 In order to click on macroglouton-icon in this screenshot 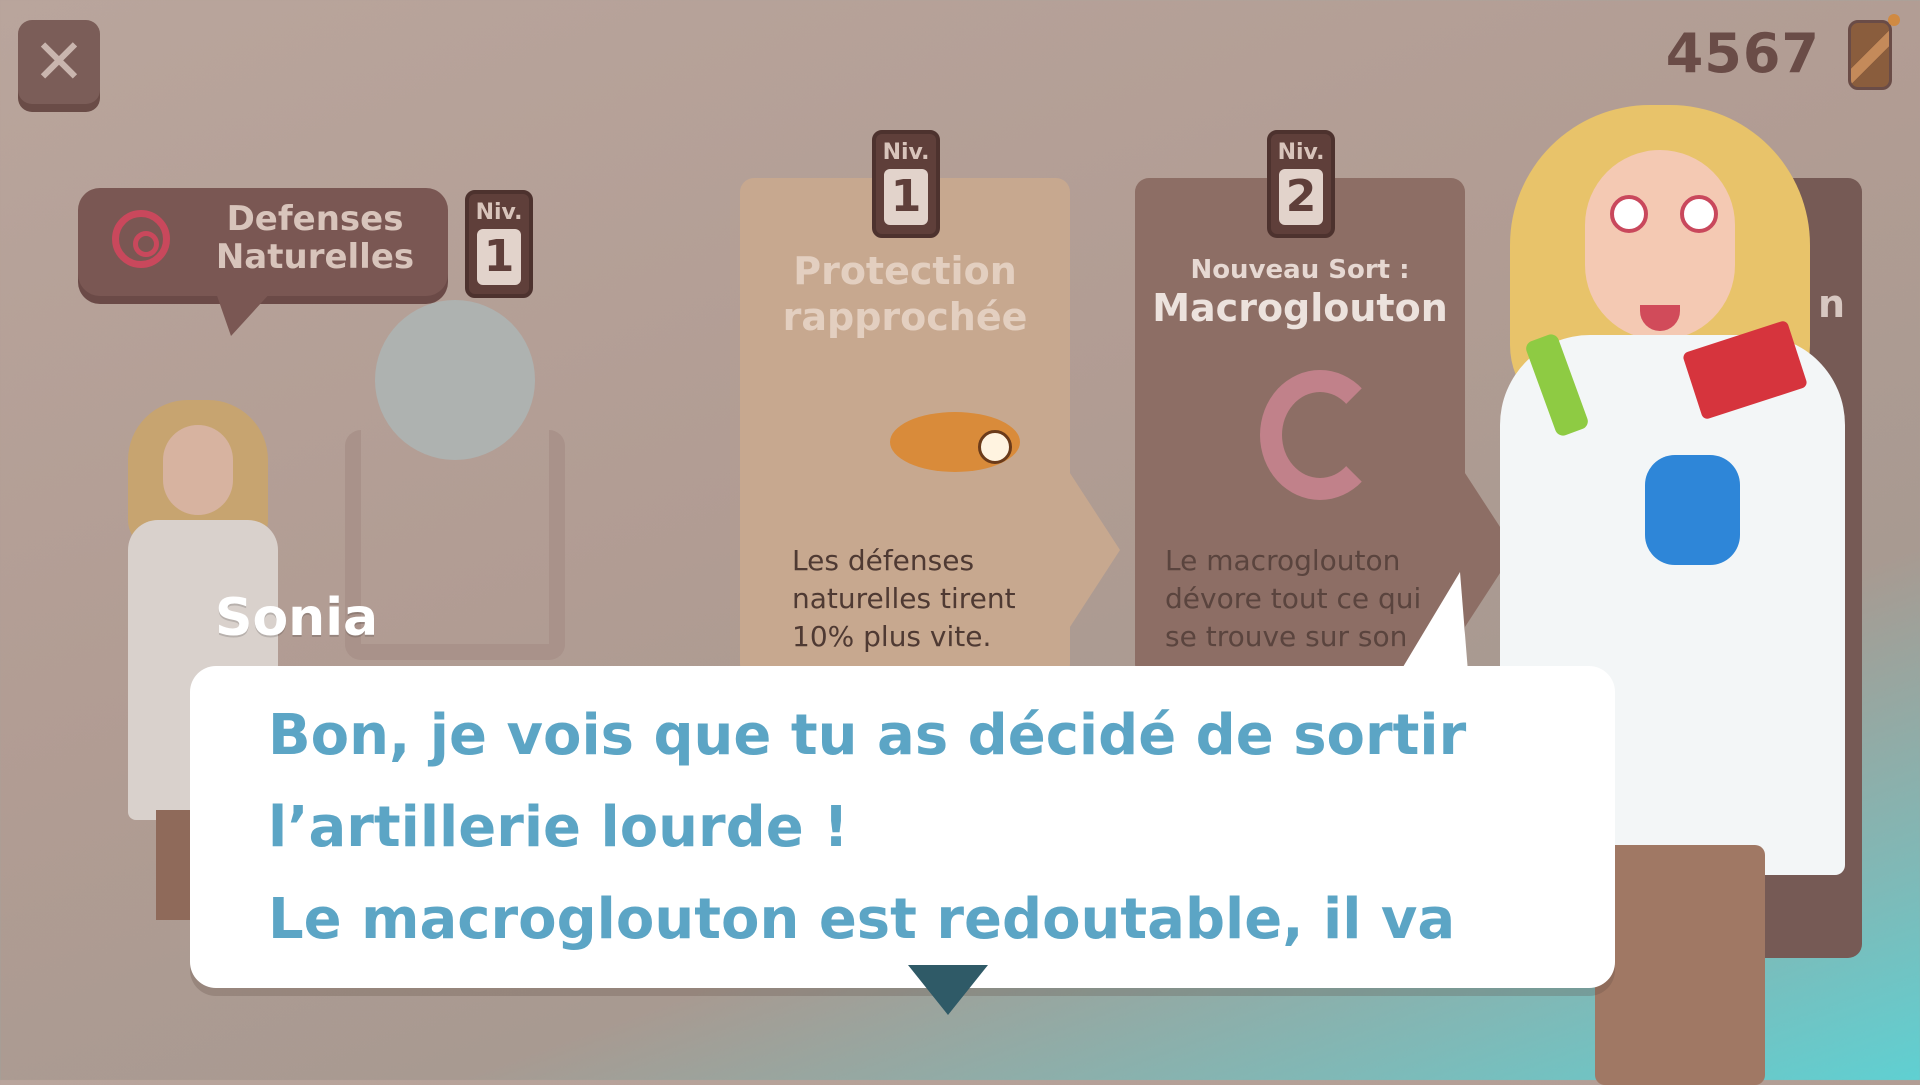, I will do `click(1320, 435)`.